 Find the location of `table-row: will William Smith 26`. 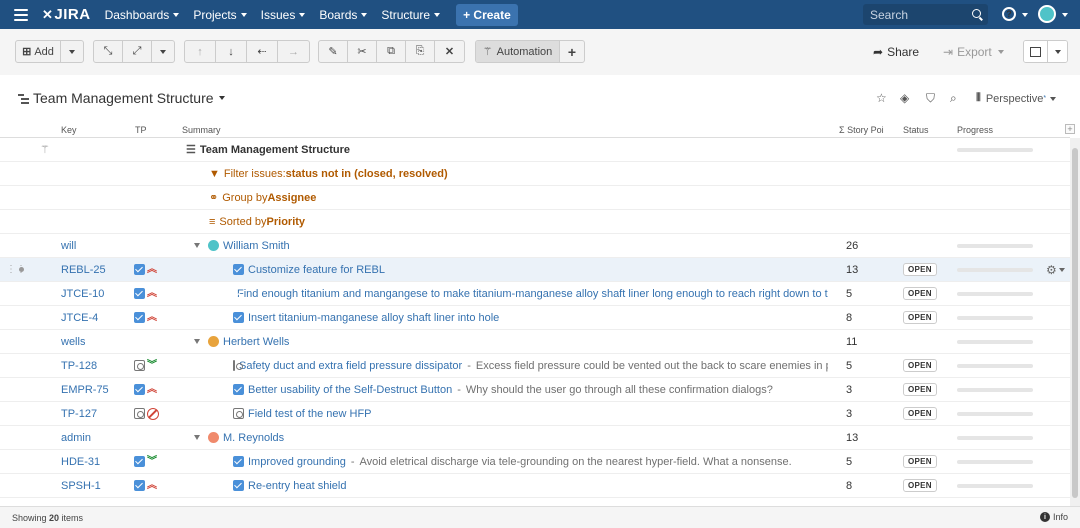

table-row: will William Smith 26 is located at coordinates (535, 246).